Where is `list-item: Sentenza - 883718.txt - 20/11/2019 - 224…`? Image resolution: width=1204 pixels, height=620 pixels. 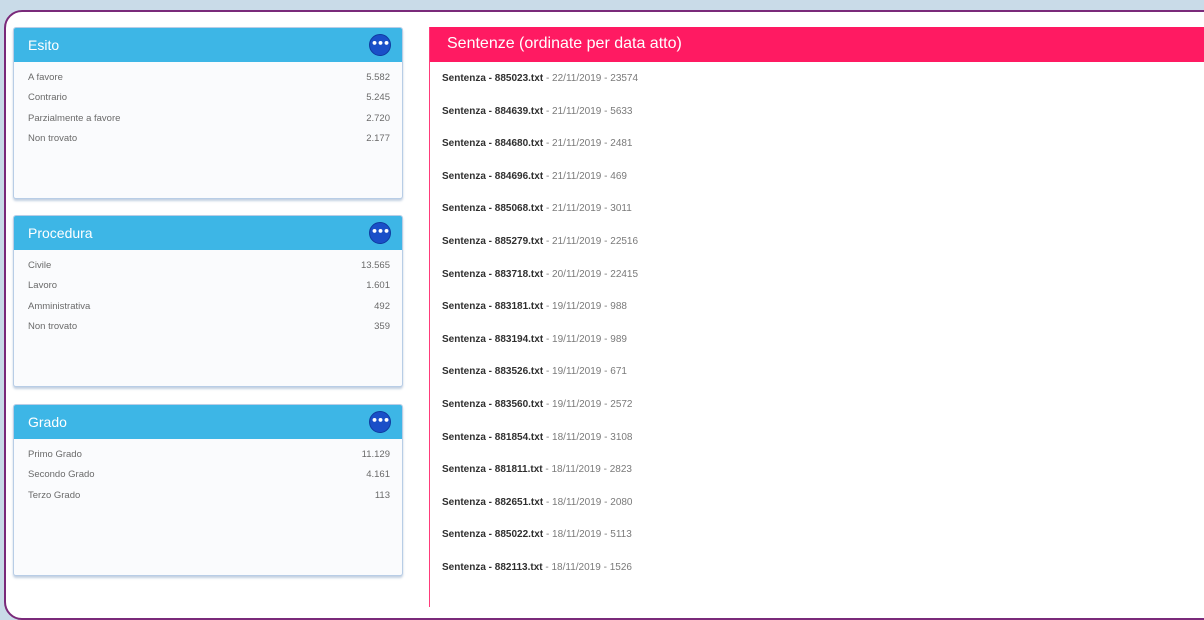 list-item: Sentenza - 883718.txt - 20/11/2019 - 224… is located at coordinates (823, 279).